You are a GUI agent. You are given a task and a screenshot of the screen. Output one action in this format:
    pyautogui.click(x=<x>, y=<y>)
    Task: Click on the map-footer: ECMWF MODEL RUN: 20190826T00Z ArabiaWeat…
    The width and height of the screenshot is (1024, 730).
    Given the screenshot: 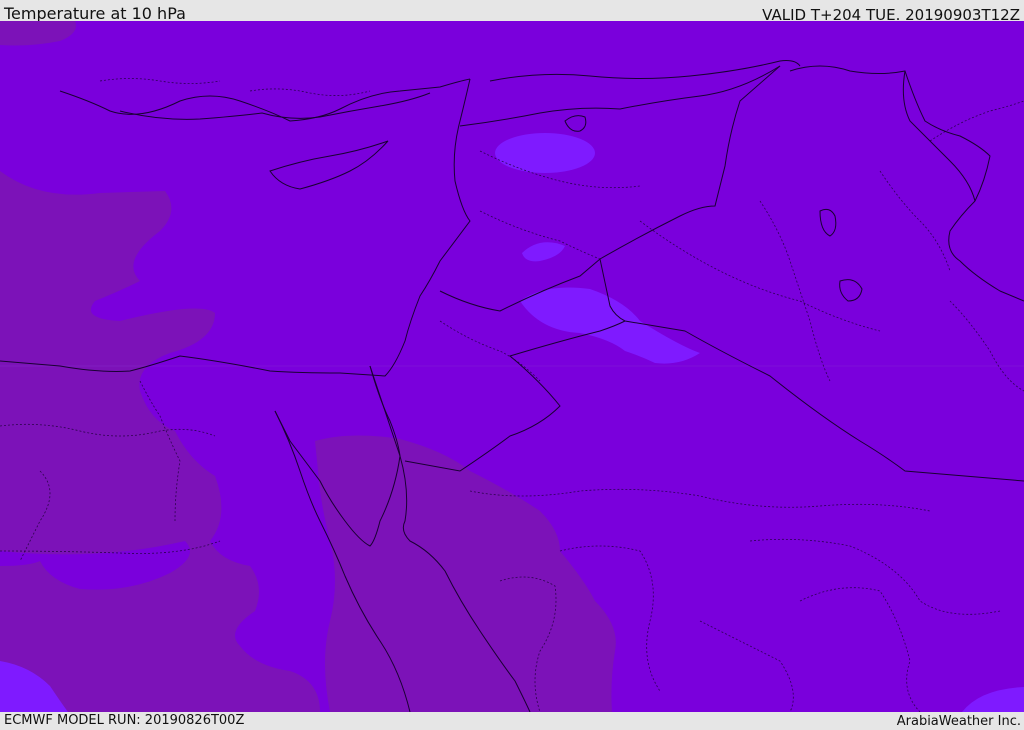 What is the action you would take?
    pyautogui.click(x=512, y=720)
    